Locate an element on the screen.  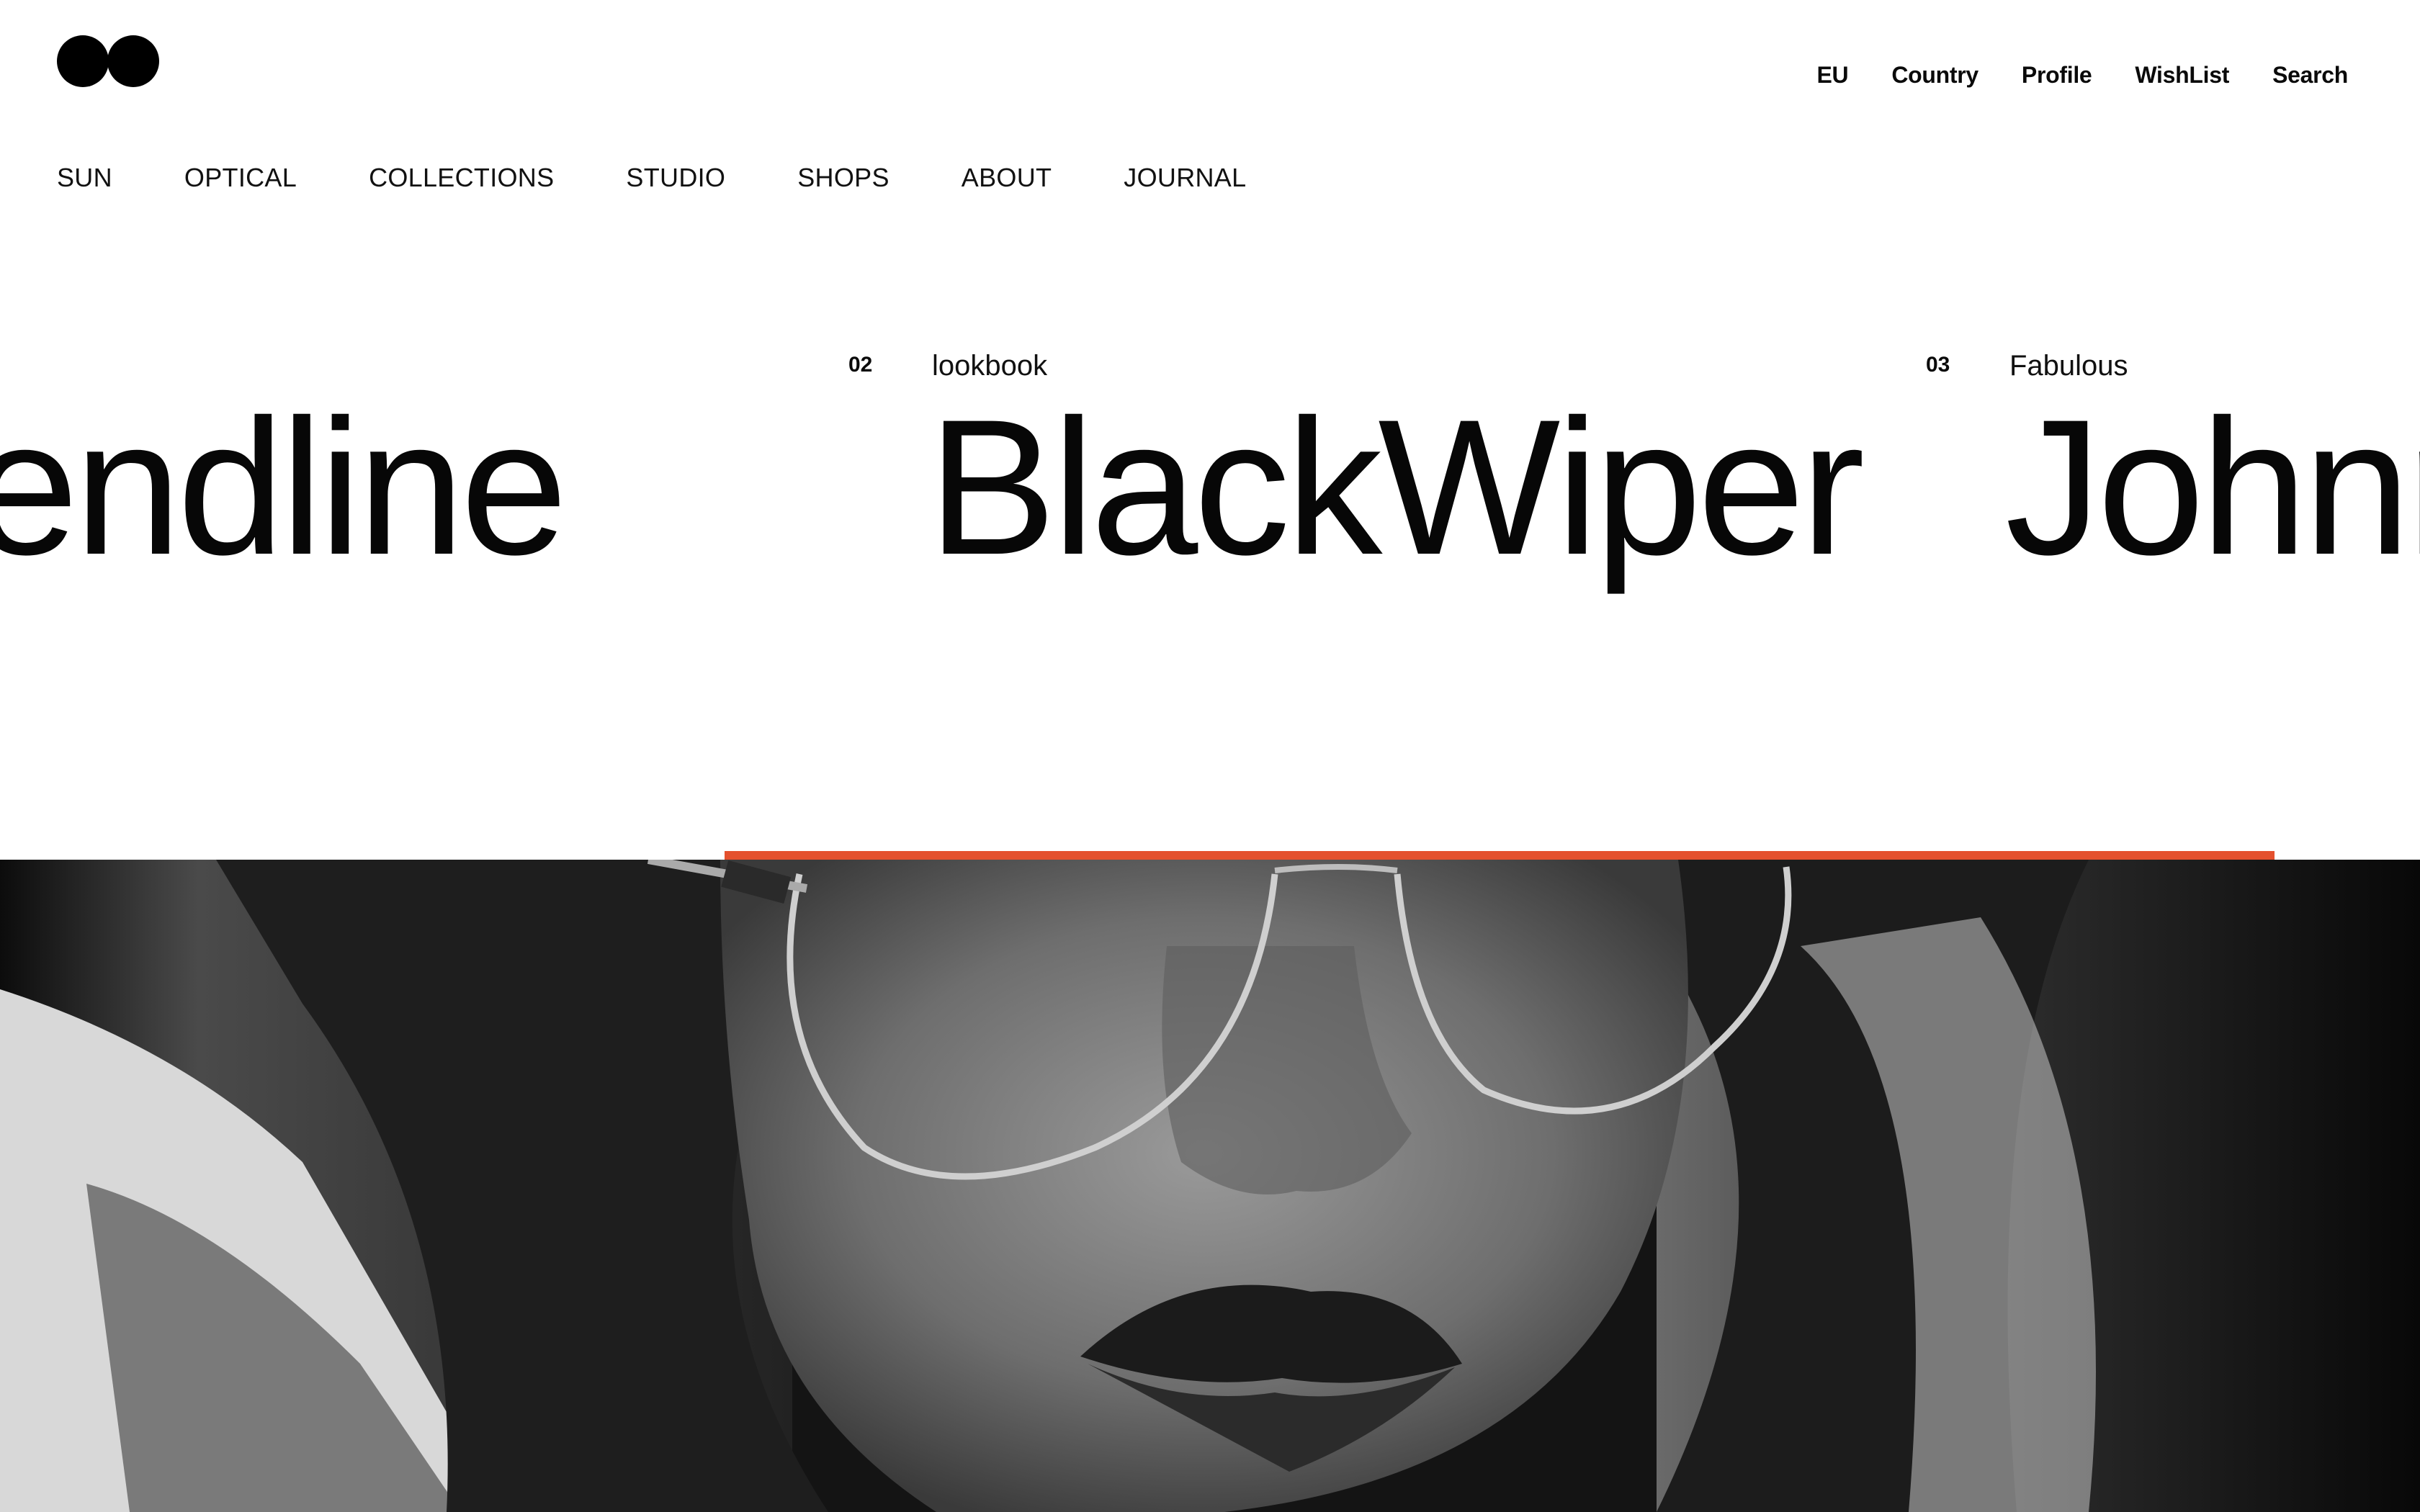
utility-nav: EU Country Profile WishList Search is located at coordinates (2083, 74).